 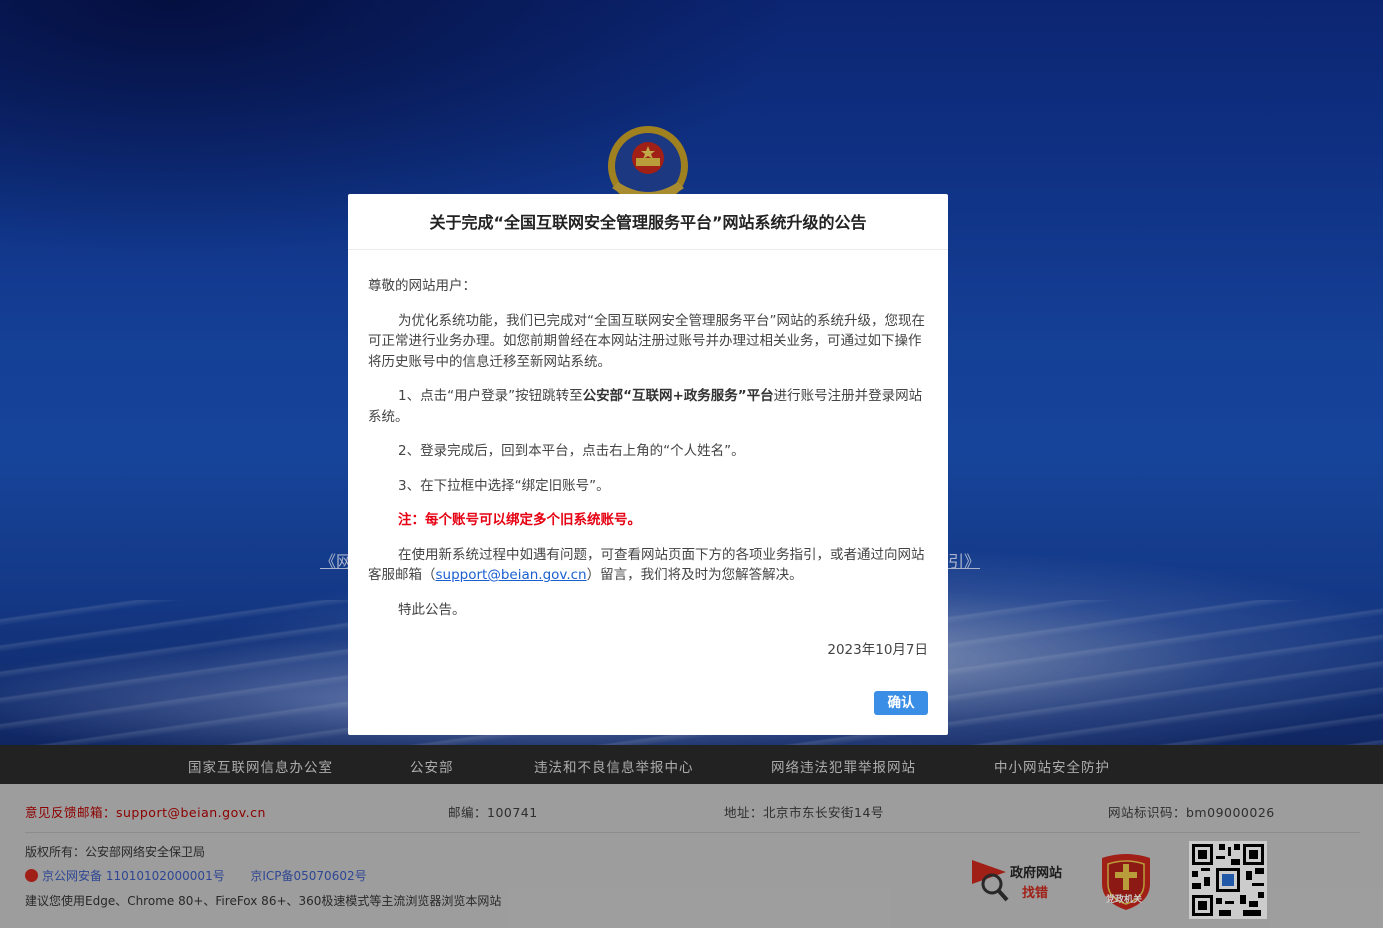 I want to click on help-suffix: ）留言，我们将及时为您解答解决。, so click(x=694, y=575).